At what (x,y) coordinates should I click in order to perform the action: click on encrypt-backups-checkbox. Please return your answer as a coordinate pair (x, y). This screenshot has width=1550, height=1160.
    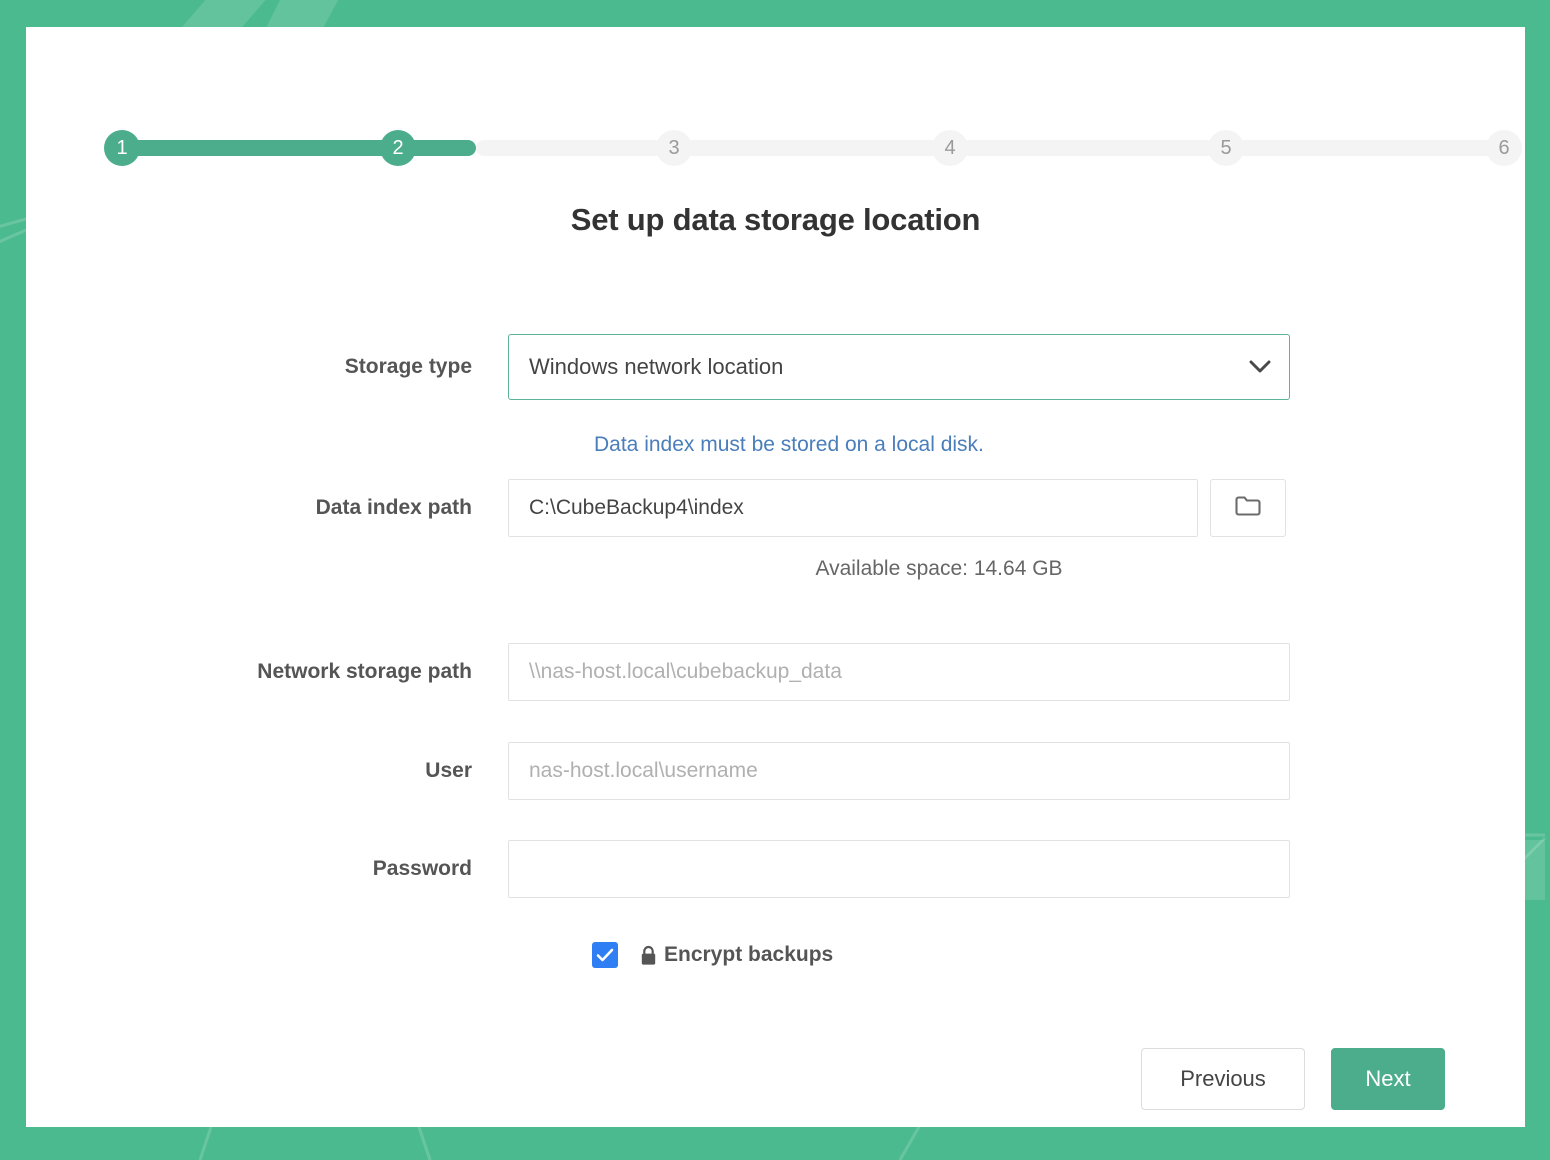
    Looking at the image, I should click on (605, 955).